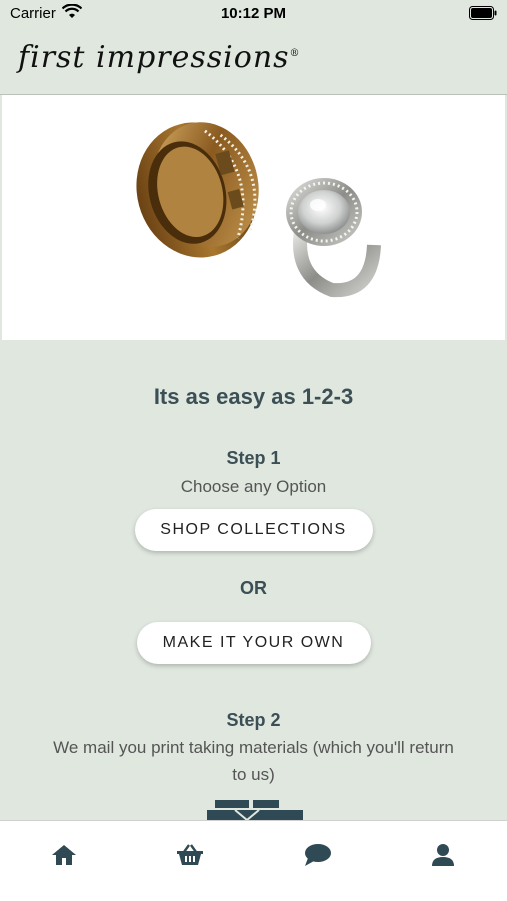 This screenshot has width=507, height=901. Describe the element at coordinates (253, 643) in the screenshot. I see `make-it-your-own-button: MAKE IT YOUR OWN` at that location.